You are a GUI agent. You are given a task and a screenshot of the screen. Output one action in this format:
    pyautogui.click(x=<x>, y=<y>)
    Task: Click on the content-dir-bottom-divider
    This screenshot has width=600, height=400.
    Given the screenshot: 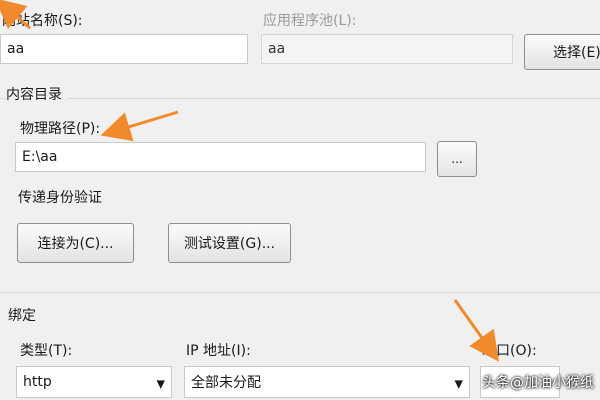 What is the action you would take?
    pyautogui.click(x=300, y=292)
    